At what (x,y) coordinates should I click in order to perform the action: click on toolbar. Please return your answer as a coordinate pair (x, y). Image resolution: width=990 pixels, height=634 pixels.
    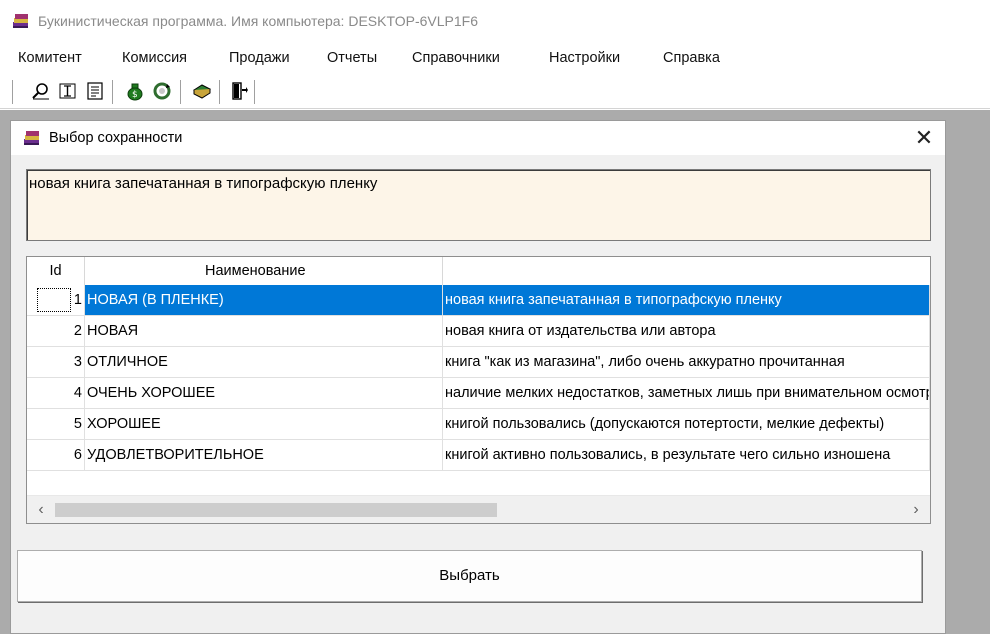
    Looking at the image, I should click on (495, 92).